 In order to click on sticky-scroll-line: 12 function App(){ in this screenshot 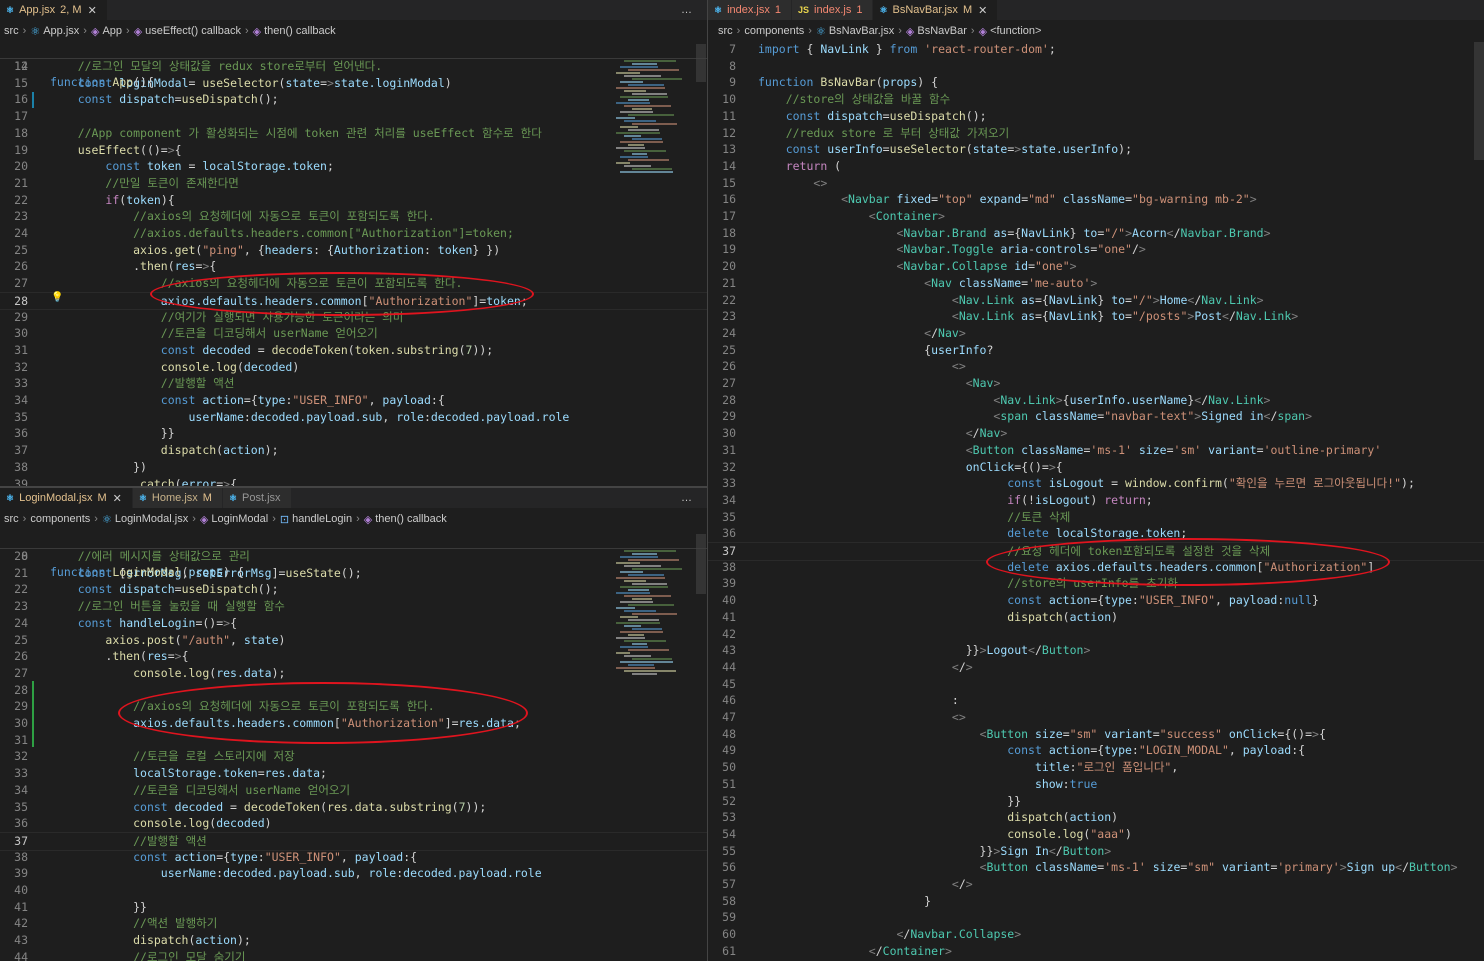, I will do `click(353, 65)`.